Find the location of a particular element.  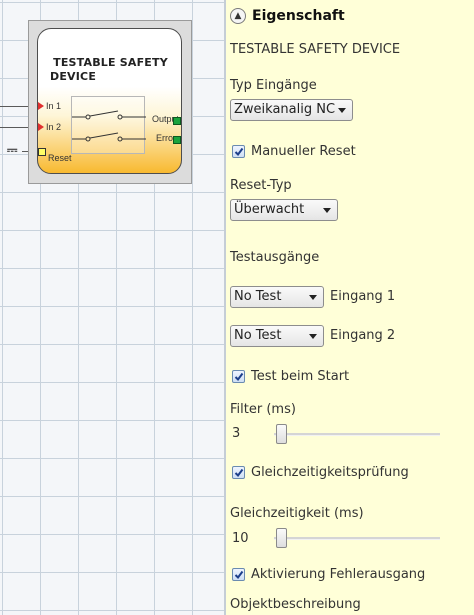

filter-slider is located at coordinates (357, 434).